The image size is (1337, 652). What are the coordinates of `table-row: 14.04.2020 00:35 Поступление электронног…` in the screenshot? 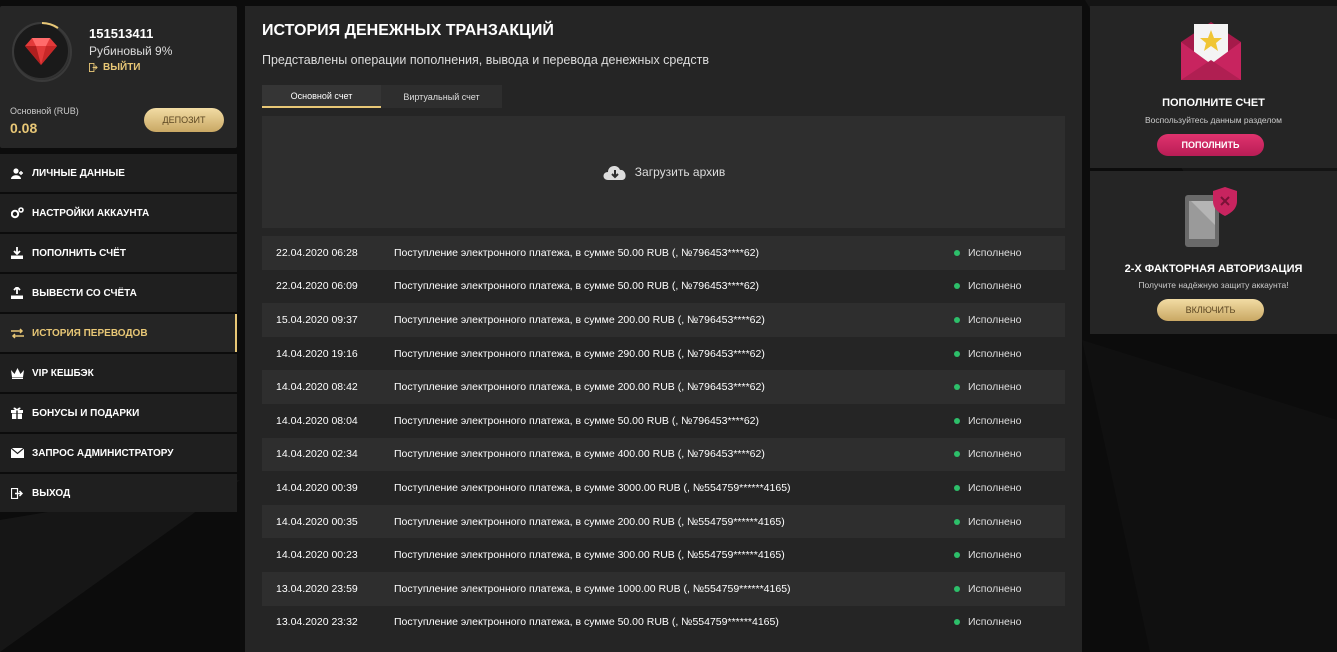 It's located at (663, 521).